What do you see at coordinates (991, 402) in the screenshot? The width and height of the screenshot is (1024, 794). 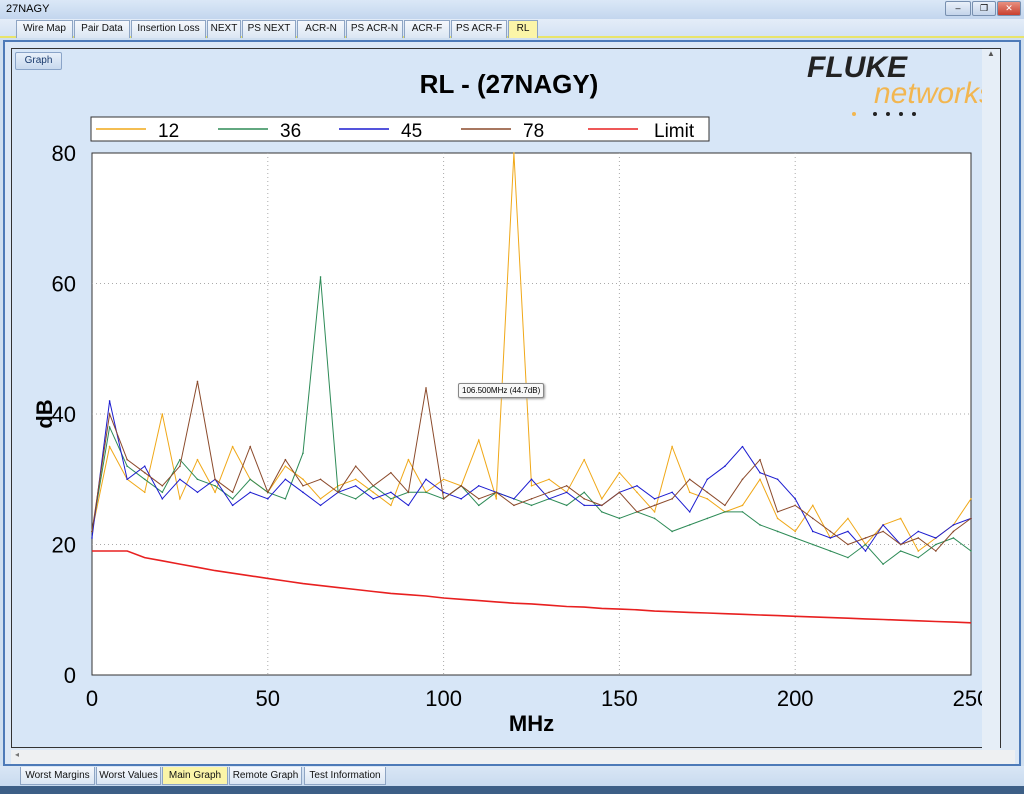 I see `vertical-scrollbar: ▲` at bounding box center [991, 402].